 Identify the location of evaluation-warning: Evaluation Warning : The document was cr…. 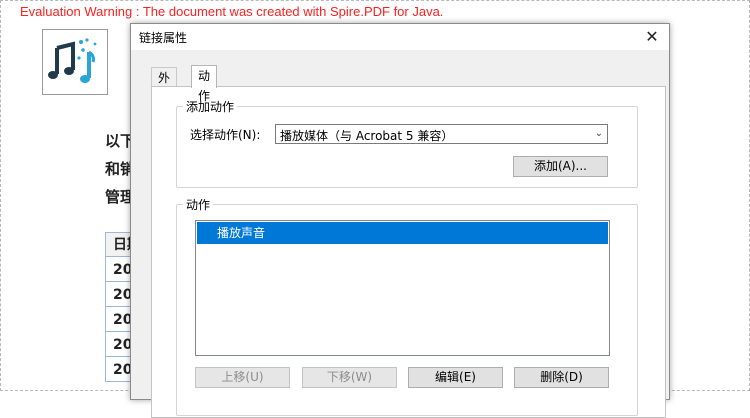
(232, 11).